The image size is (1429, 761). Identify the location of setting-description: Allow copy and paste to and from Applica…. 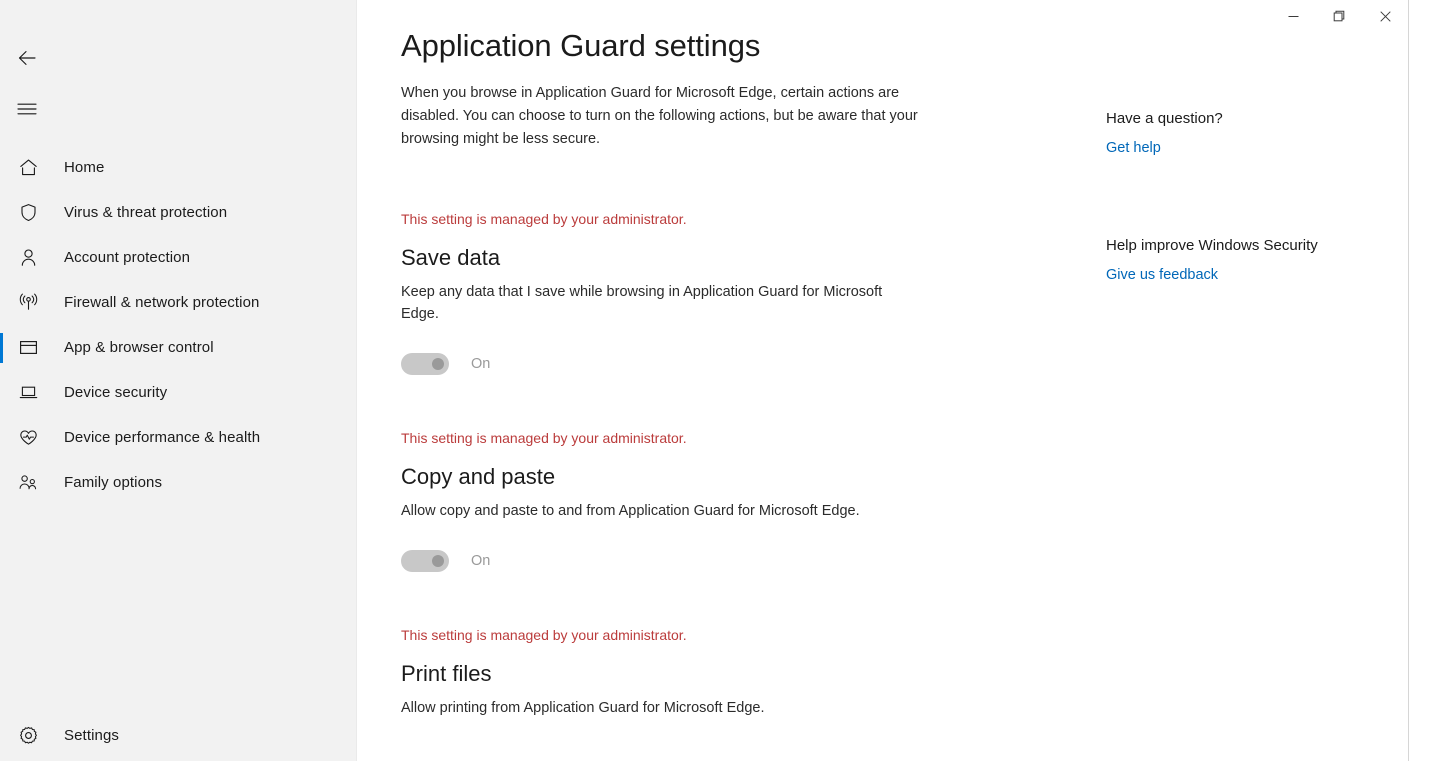
(630, 511).